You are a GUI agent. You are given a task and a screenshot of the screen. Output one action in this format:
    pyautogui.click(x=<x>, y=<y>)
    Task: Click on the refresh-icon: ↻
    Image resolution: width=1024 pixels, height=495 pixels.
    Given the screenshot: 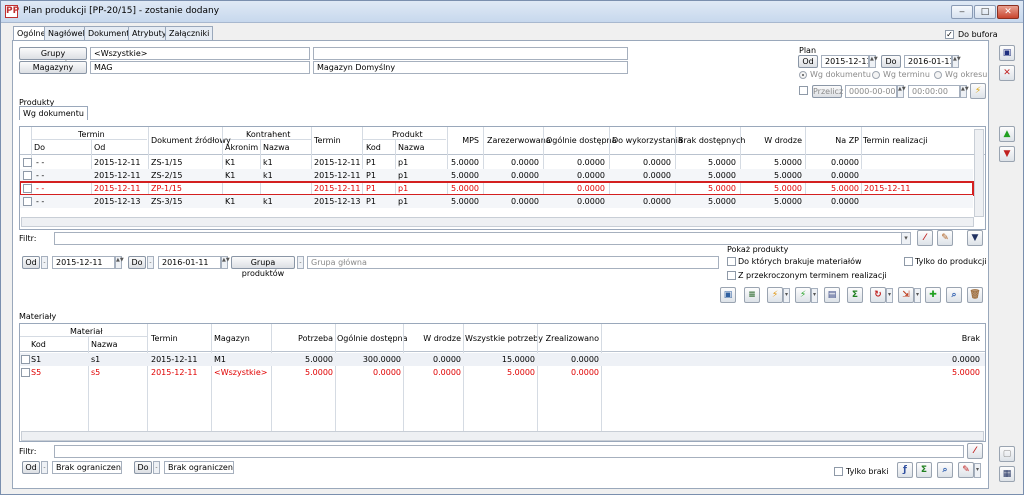 What is the action you would take?
    pyautogui.click(x=878, y=295)
    